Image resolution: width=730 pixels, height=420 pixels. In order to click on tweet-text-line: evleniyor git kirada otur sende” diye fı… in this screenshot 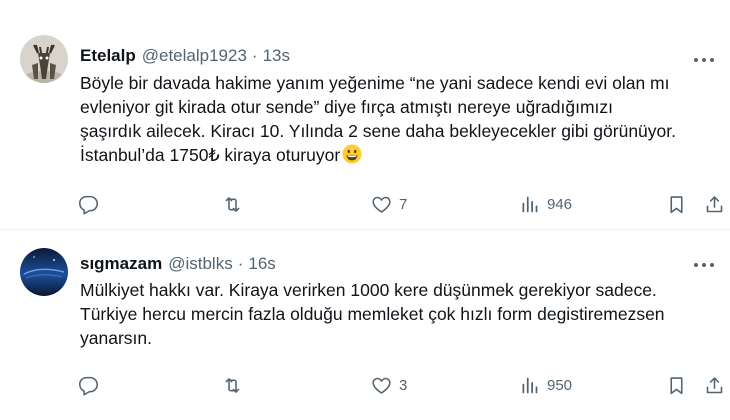, I will do `click(347, 107)`.